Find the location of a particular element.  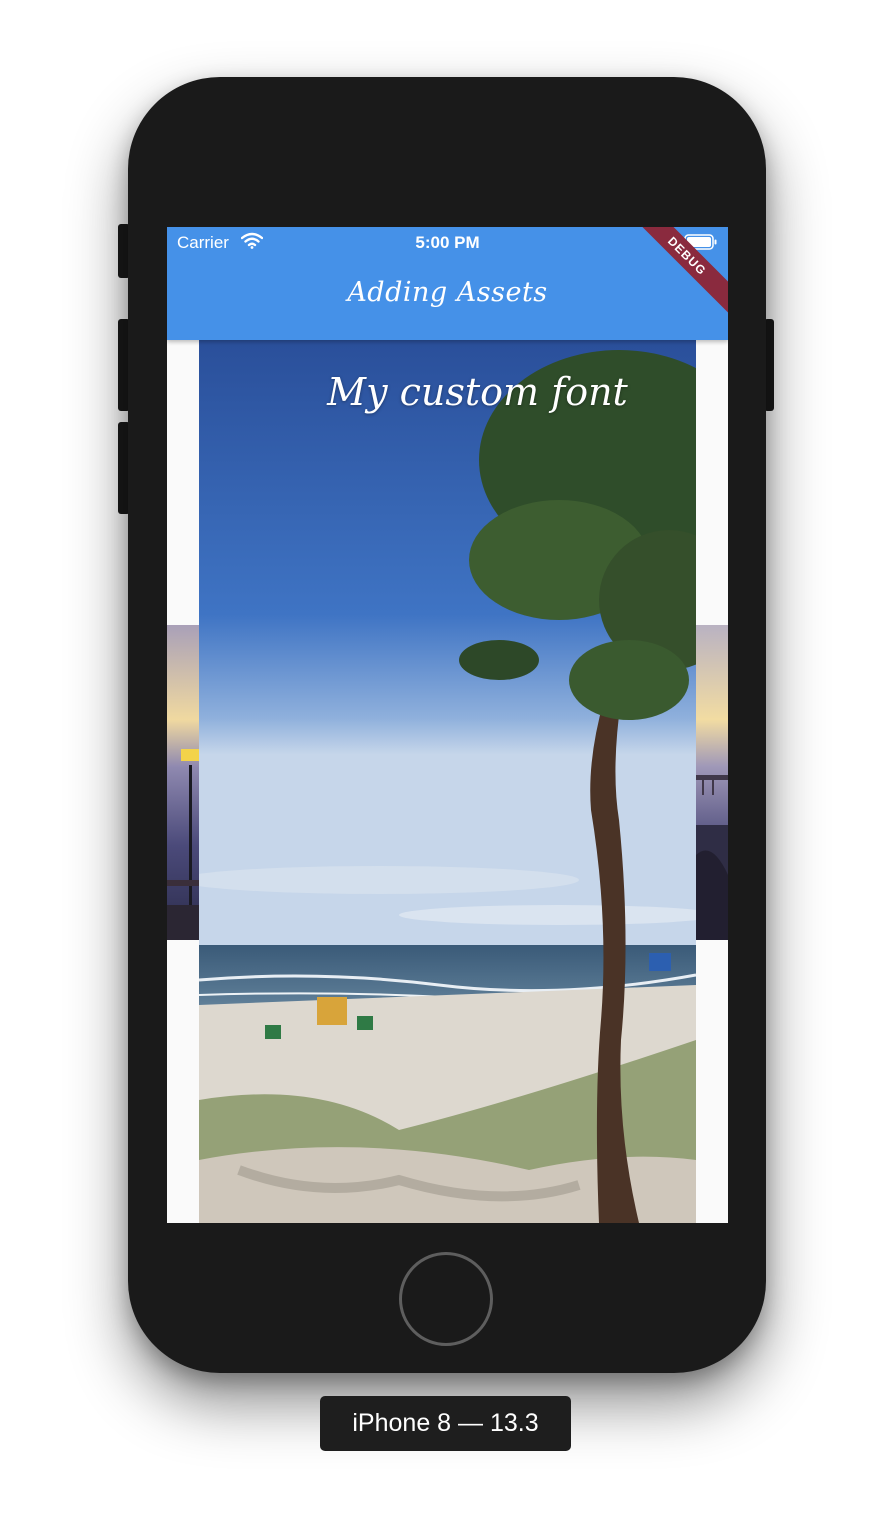

device-label: iPhone 8 — 13.3 is located at coordinates (445, 1423).